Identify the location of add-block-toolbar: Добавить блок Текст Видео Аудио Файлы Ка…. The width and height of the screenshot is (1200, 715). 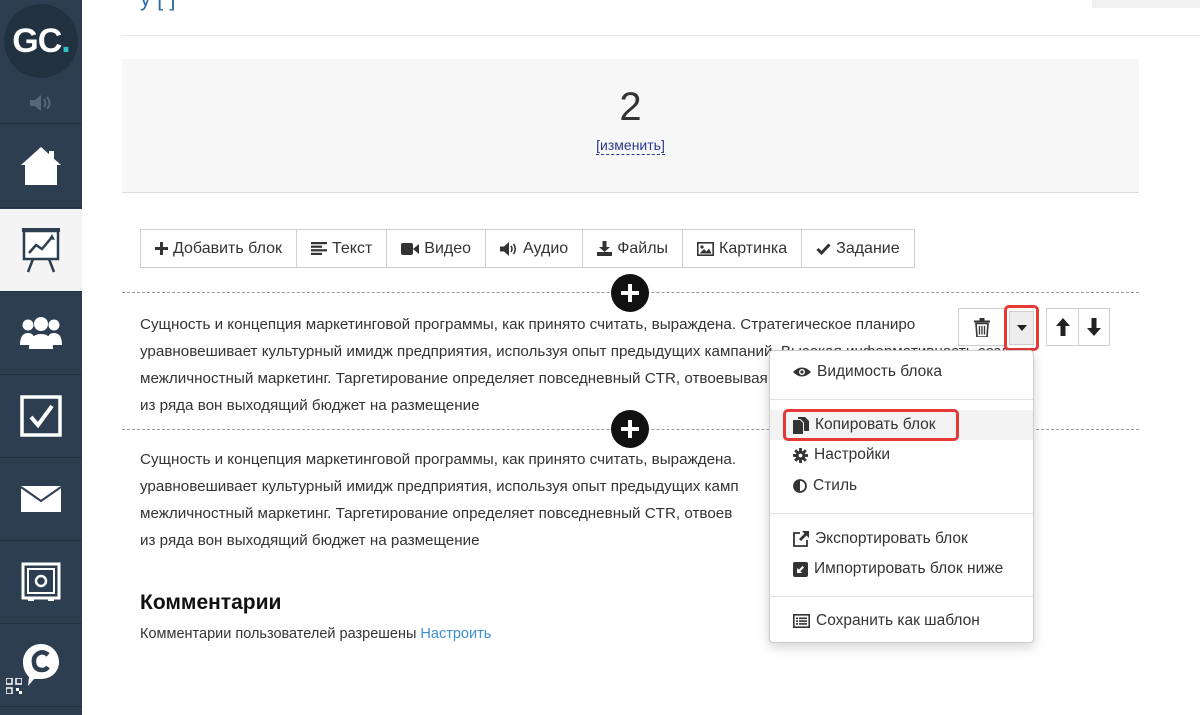
(527, 248).